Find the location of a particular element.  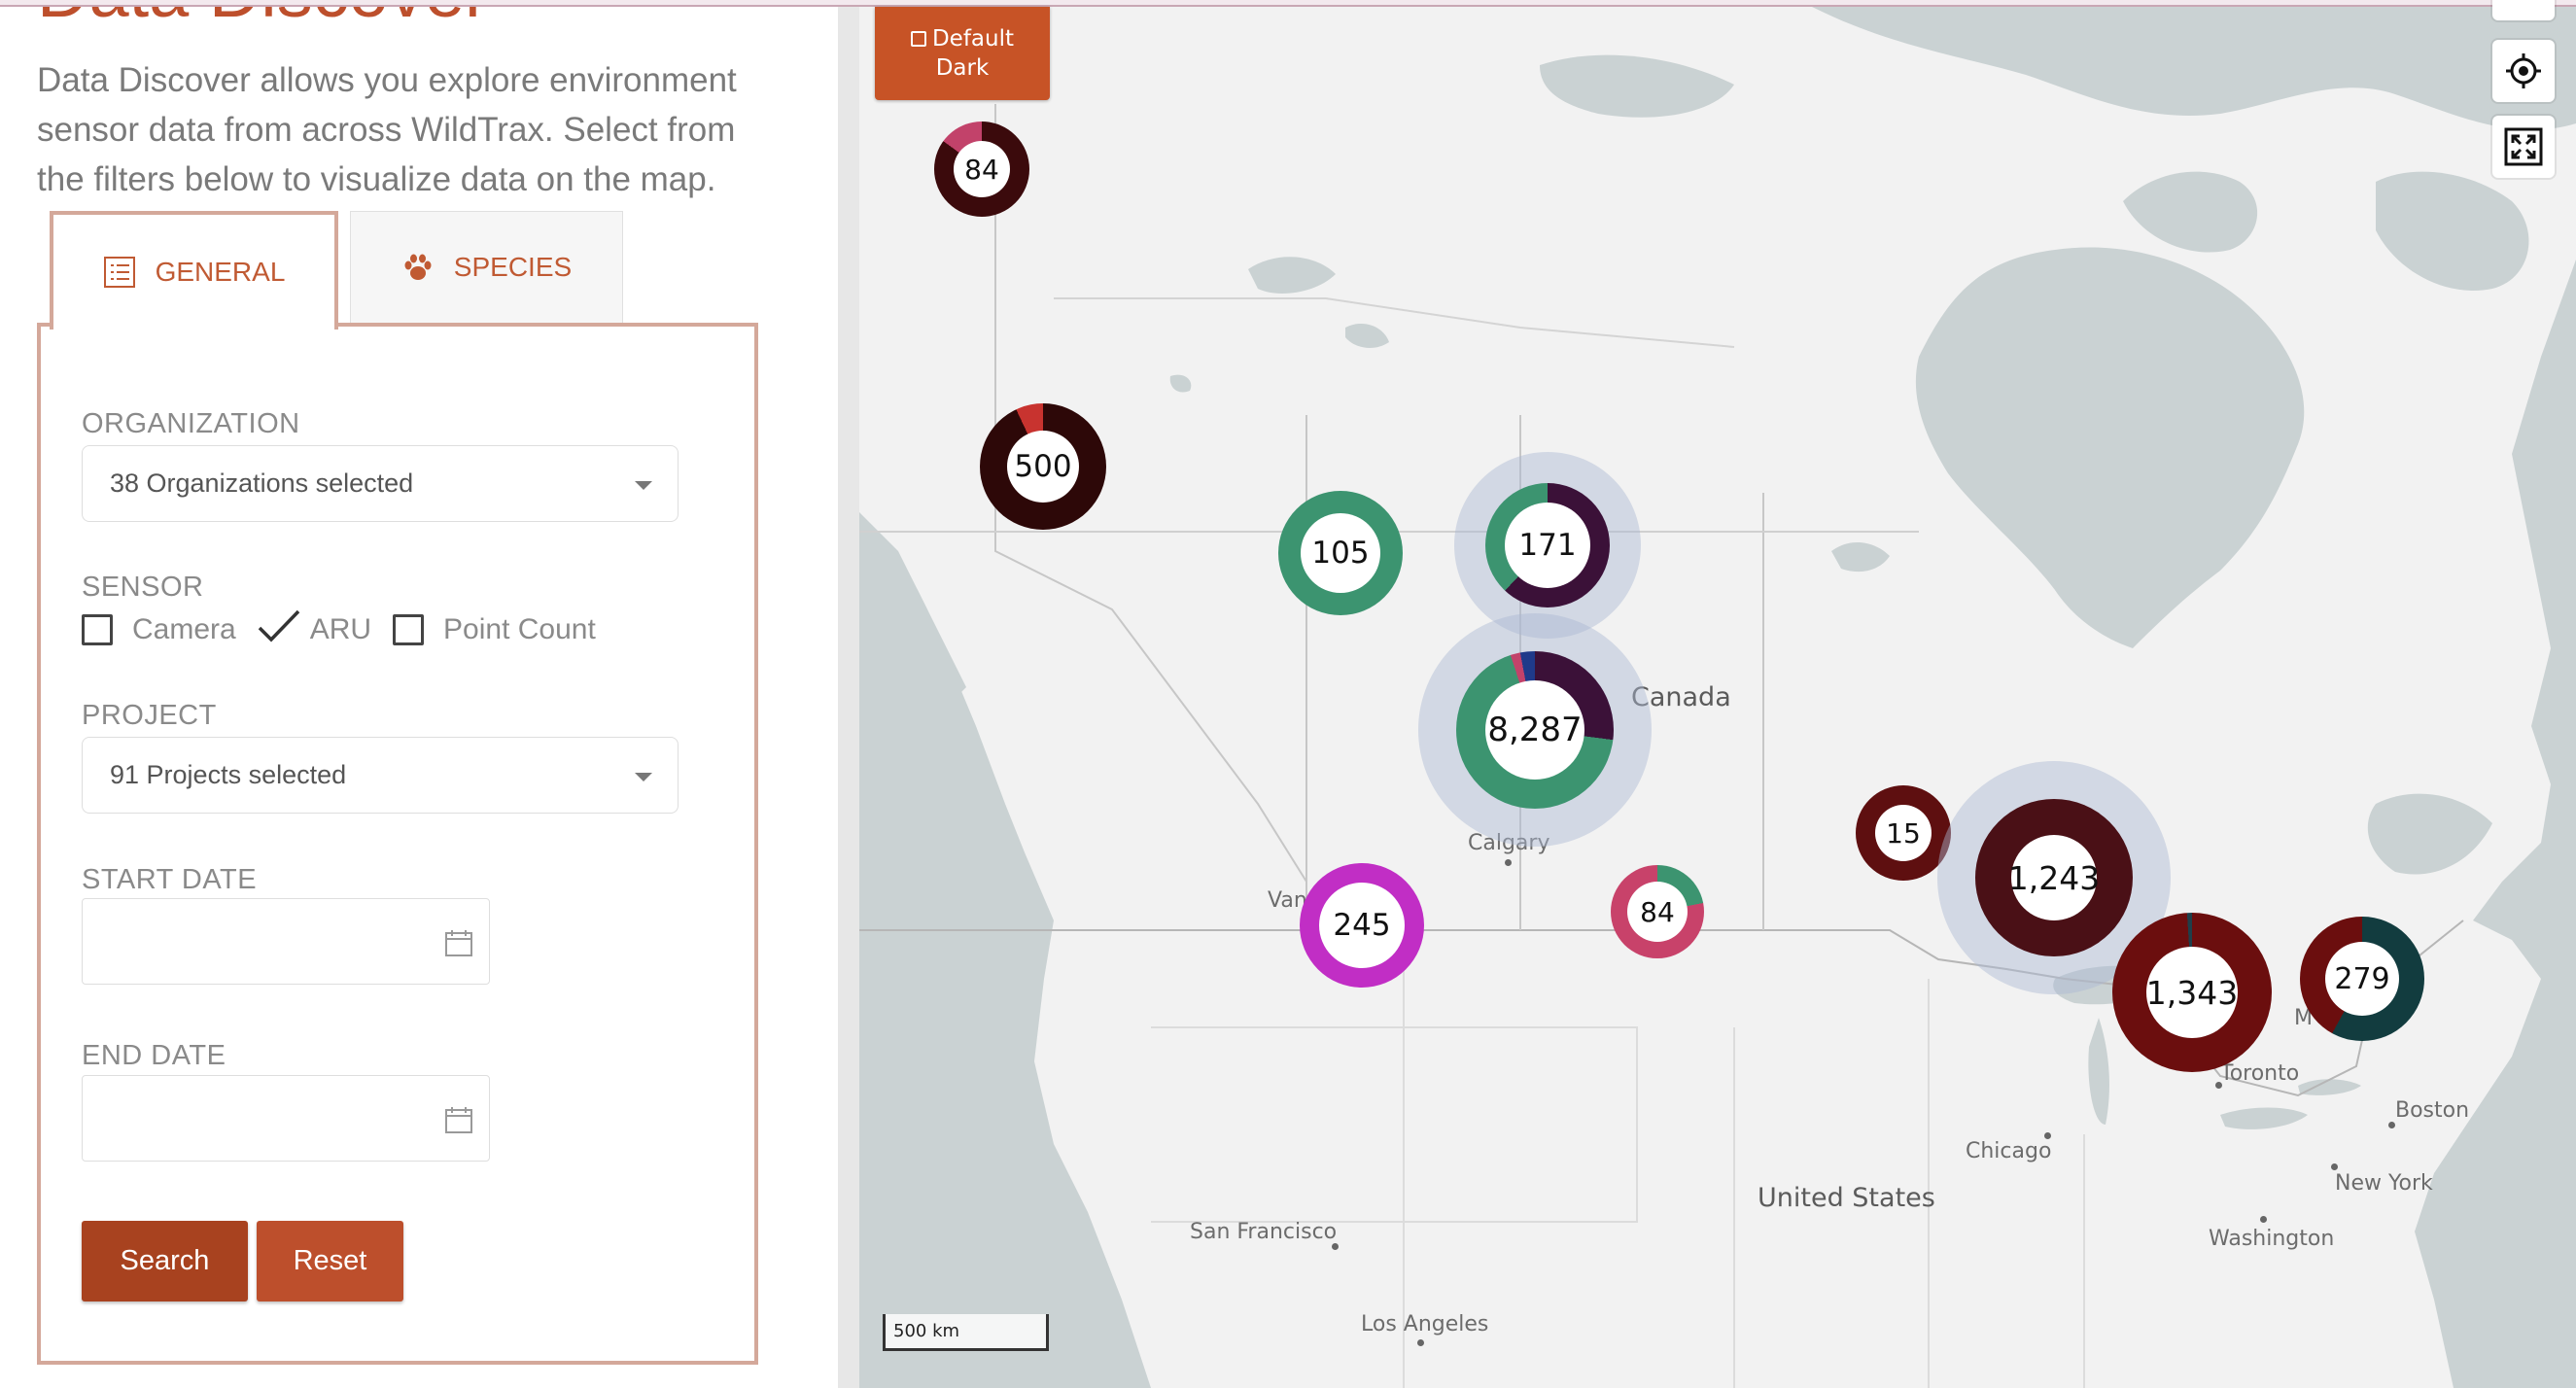

label-los-angeles: Los Angeles is located at coordinates (1425, 1324).